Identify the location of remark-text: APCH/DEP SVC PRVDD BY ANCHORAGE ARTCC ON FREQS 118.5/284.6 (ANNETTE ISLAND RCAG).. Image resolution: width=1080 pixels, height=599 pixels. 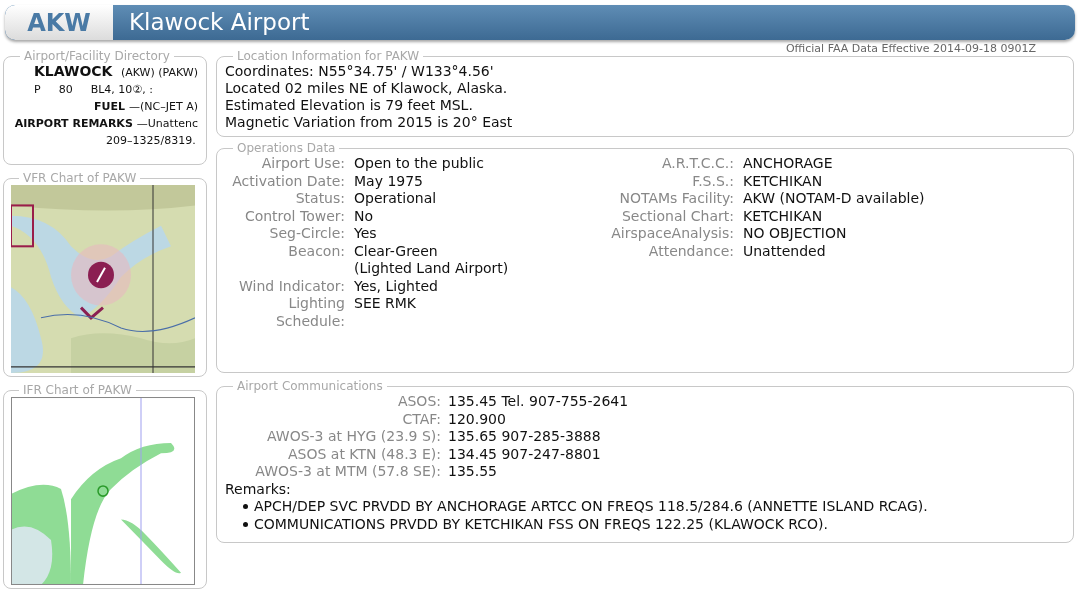
(591, 507).